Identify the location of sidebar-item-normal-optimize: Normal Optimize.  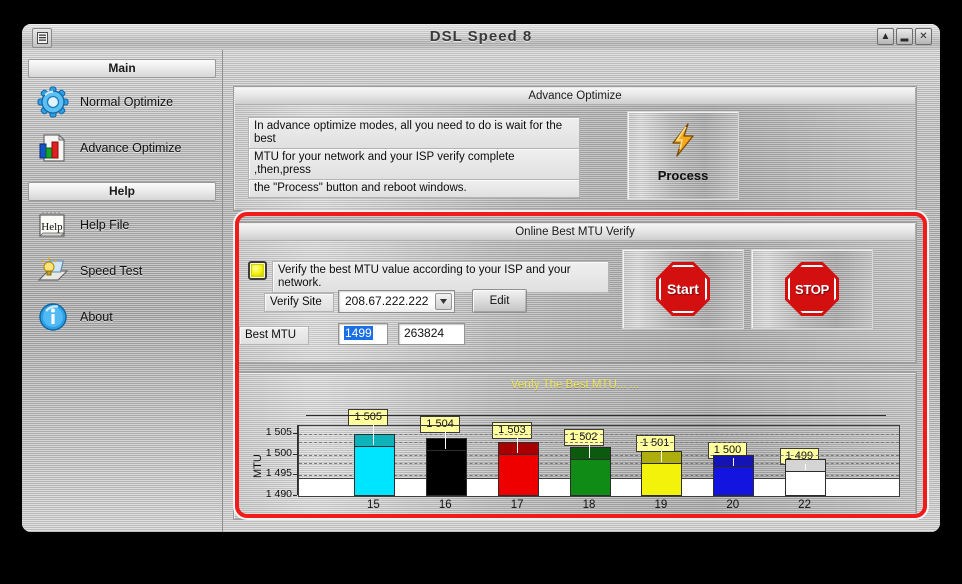
(122, 102).